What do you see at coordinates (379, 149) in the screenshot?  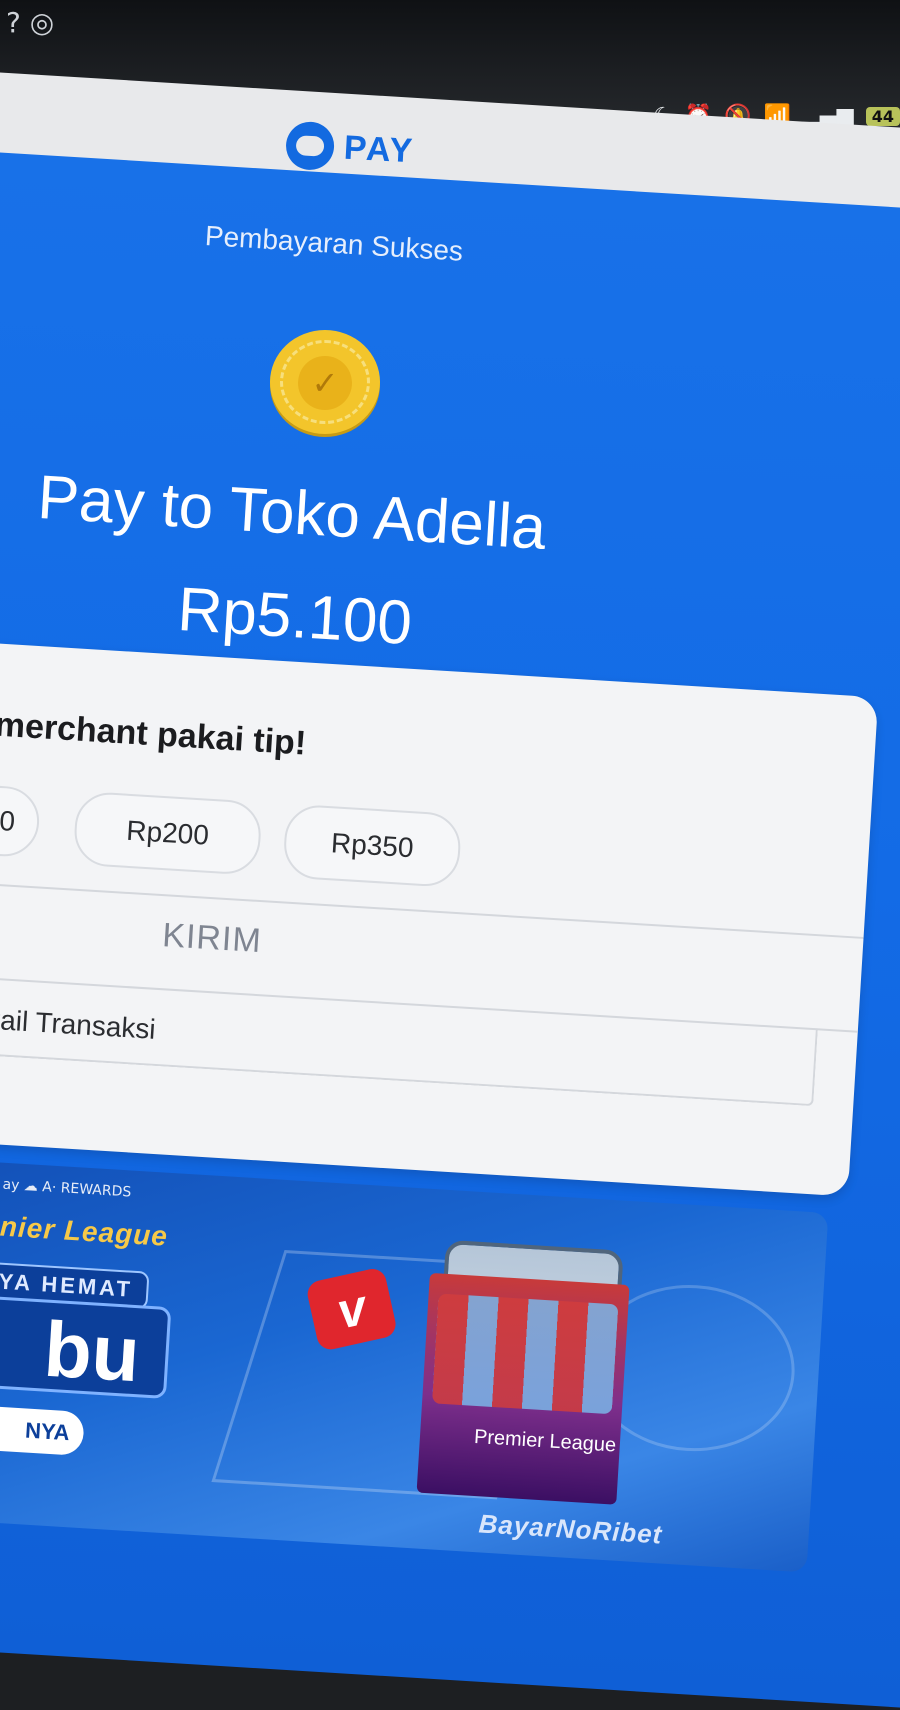 I see `logo-text: PAY` at bounding box center [379, 149].